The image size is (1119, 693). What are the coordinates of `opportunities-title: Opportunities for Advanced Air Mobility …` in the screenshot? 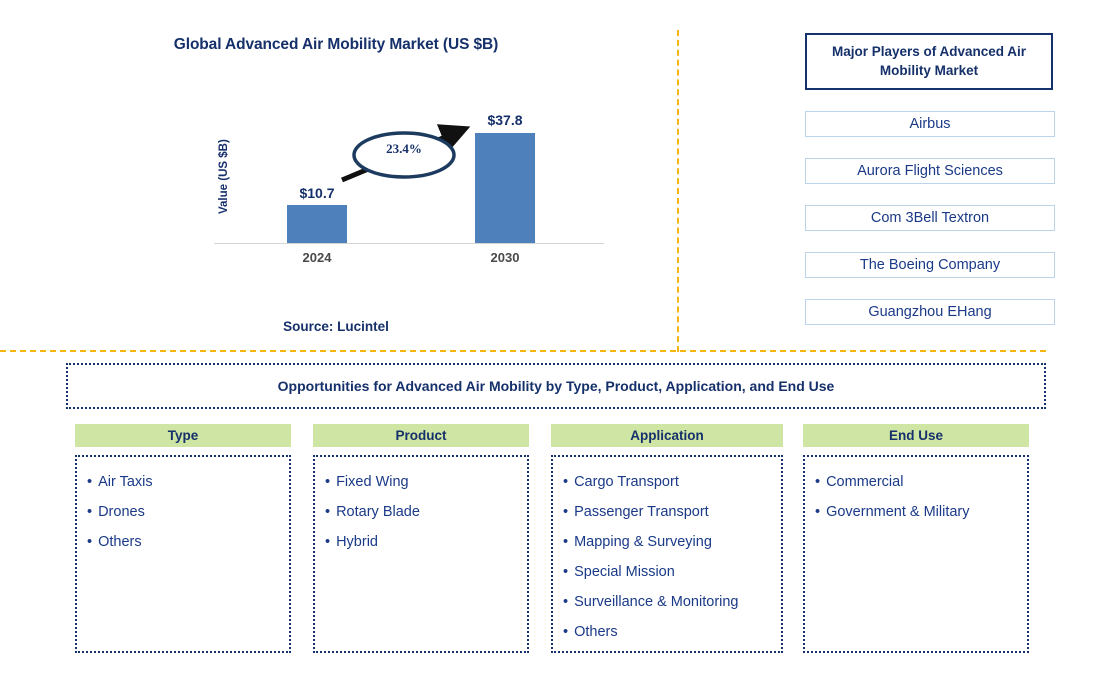 It's located at (556, 386).